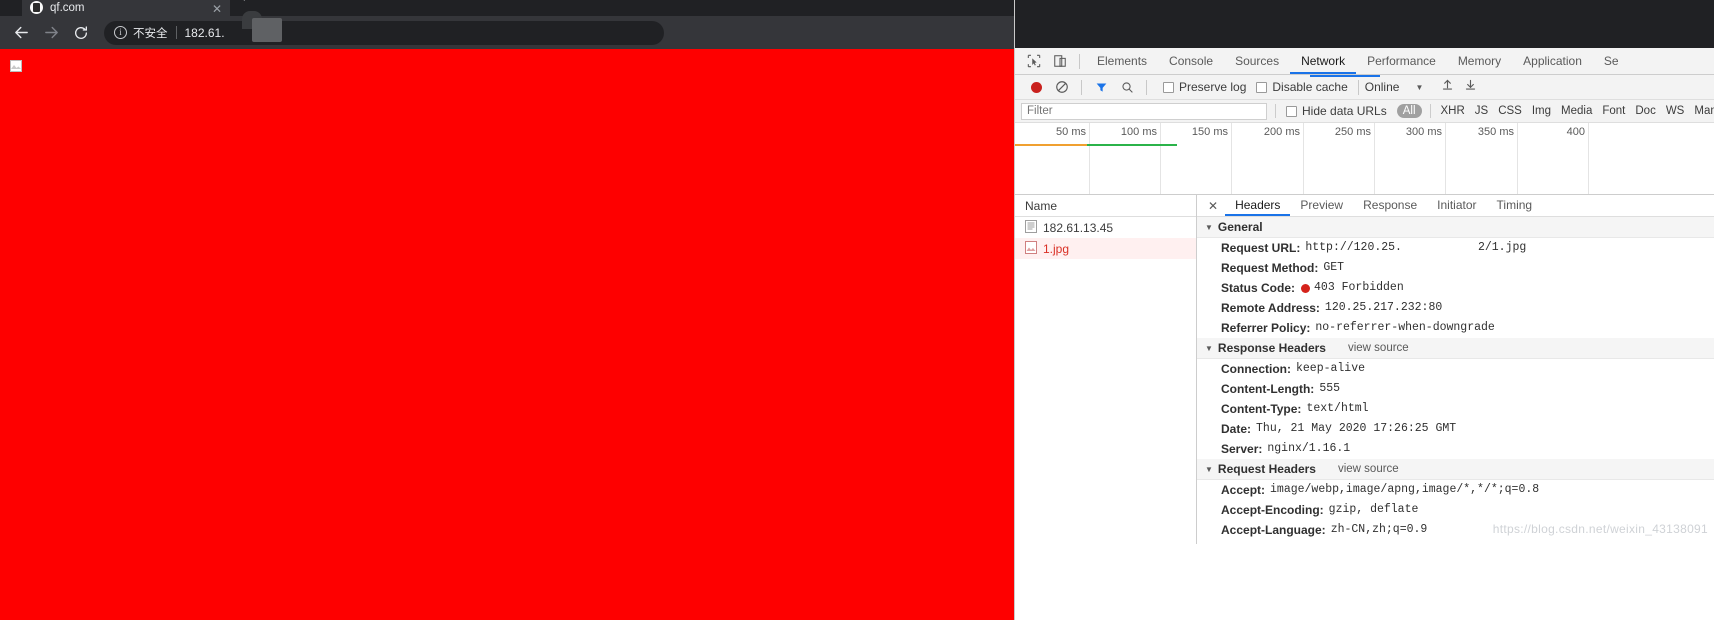 This screenshot has width=1714, height=620. What do you see at coordinates (1453, 111) in the screenshot?
I see `filter-type-xhr: XHR` at bounding box center [1453, 111].